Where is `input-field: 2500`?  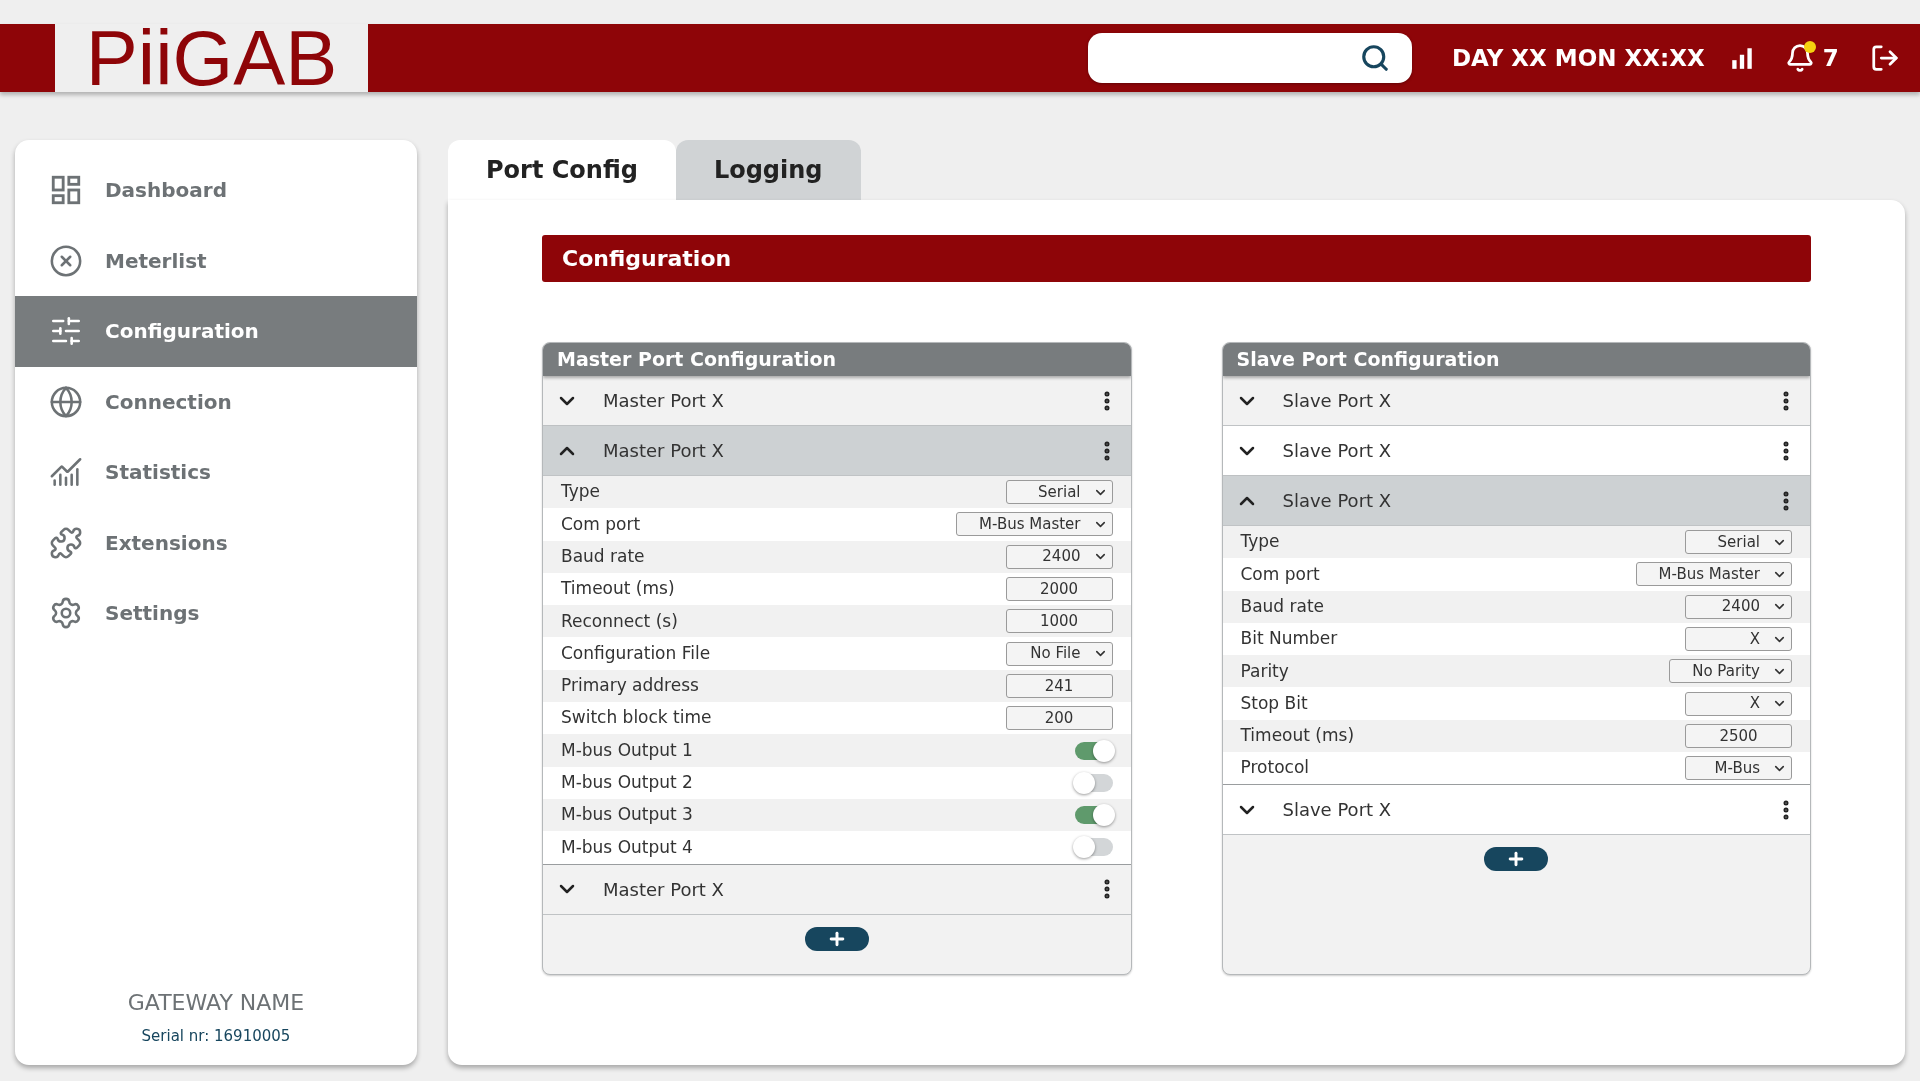 input-field: 2500 is located at coordinates (1738, 735).